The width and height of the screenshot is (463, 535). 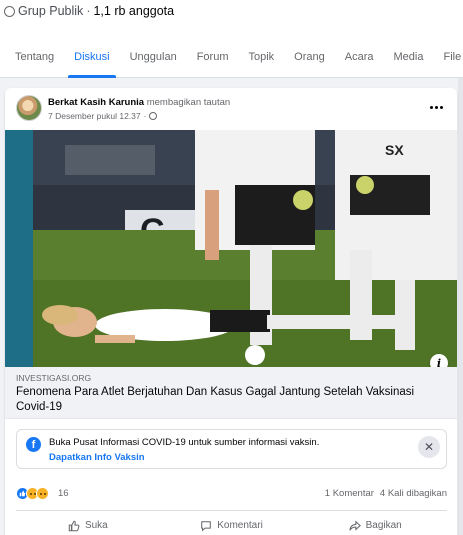 What do you see at coordinates (213, 57) in the screenshot?
I see `tab-forum: Forum` at bounding box center [213, 57].